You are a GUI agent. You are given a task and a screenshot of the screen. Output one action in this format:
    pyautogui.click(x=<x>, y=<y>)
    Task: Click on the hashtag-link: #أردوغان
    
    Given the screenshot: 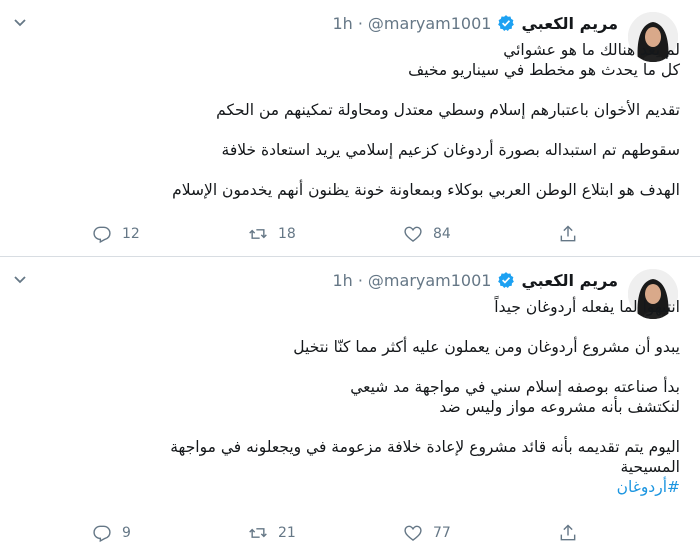 What is the action you would take?
    pyautogui.click(x=350, y=487)
    